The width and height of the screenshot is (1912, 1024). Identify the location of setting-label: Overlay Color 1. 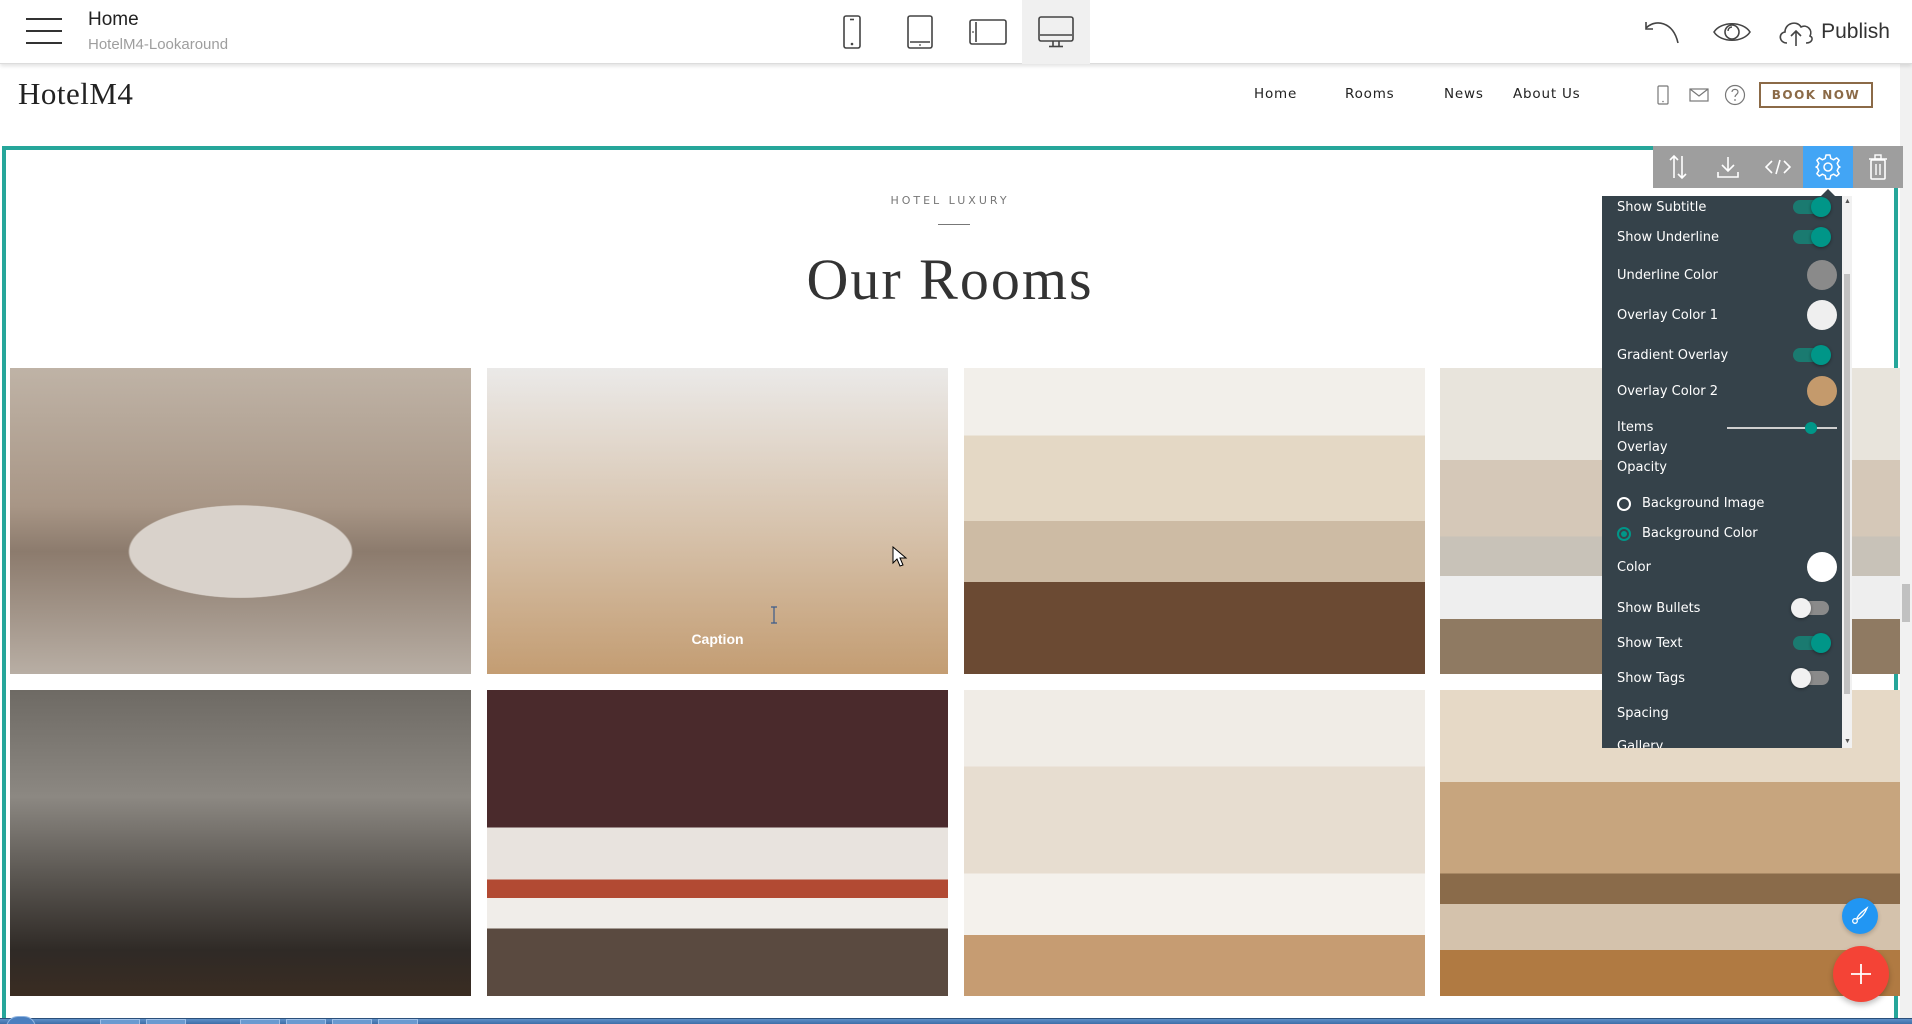
(1668, 315).